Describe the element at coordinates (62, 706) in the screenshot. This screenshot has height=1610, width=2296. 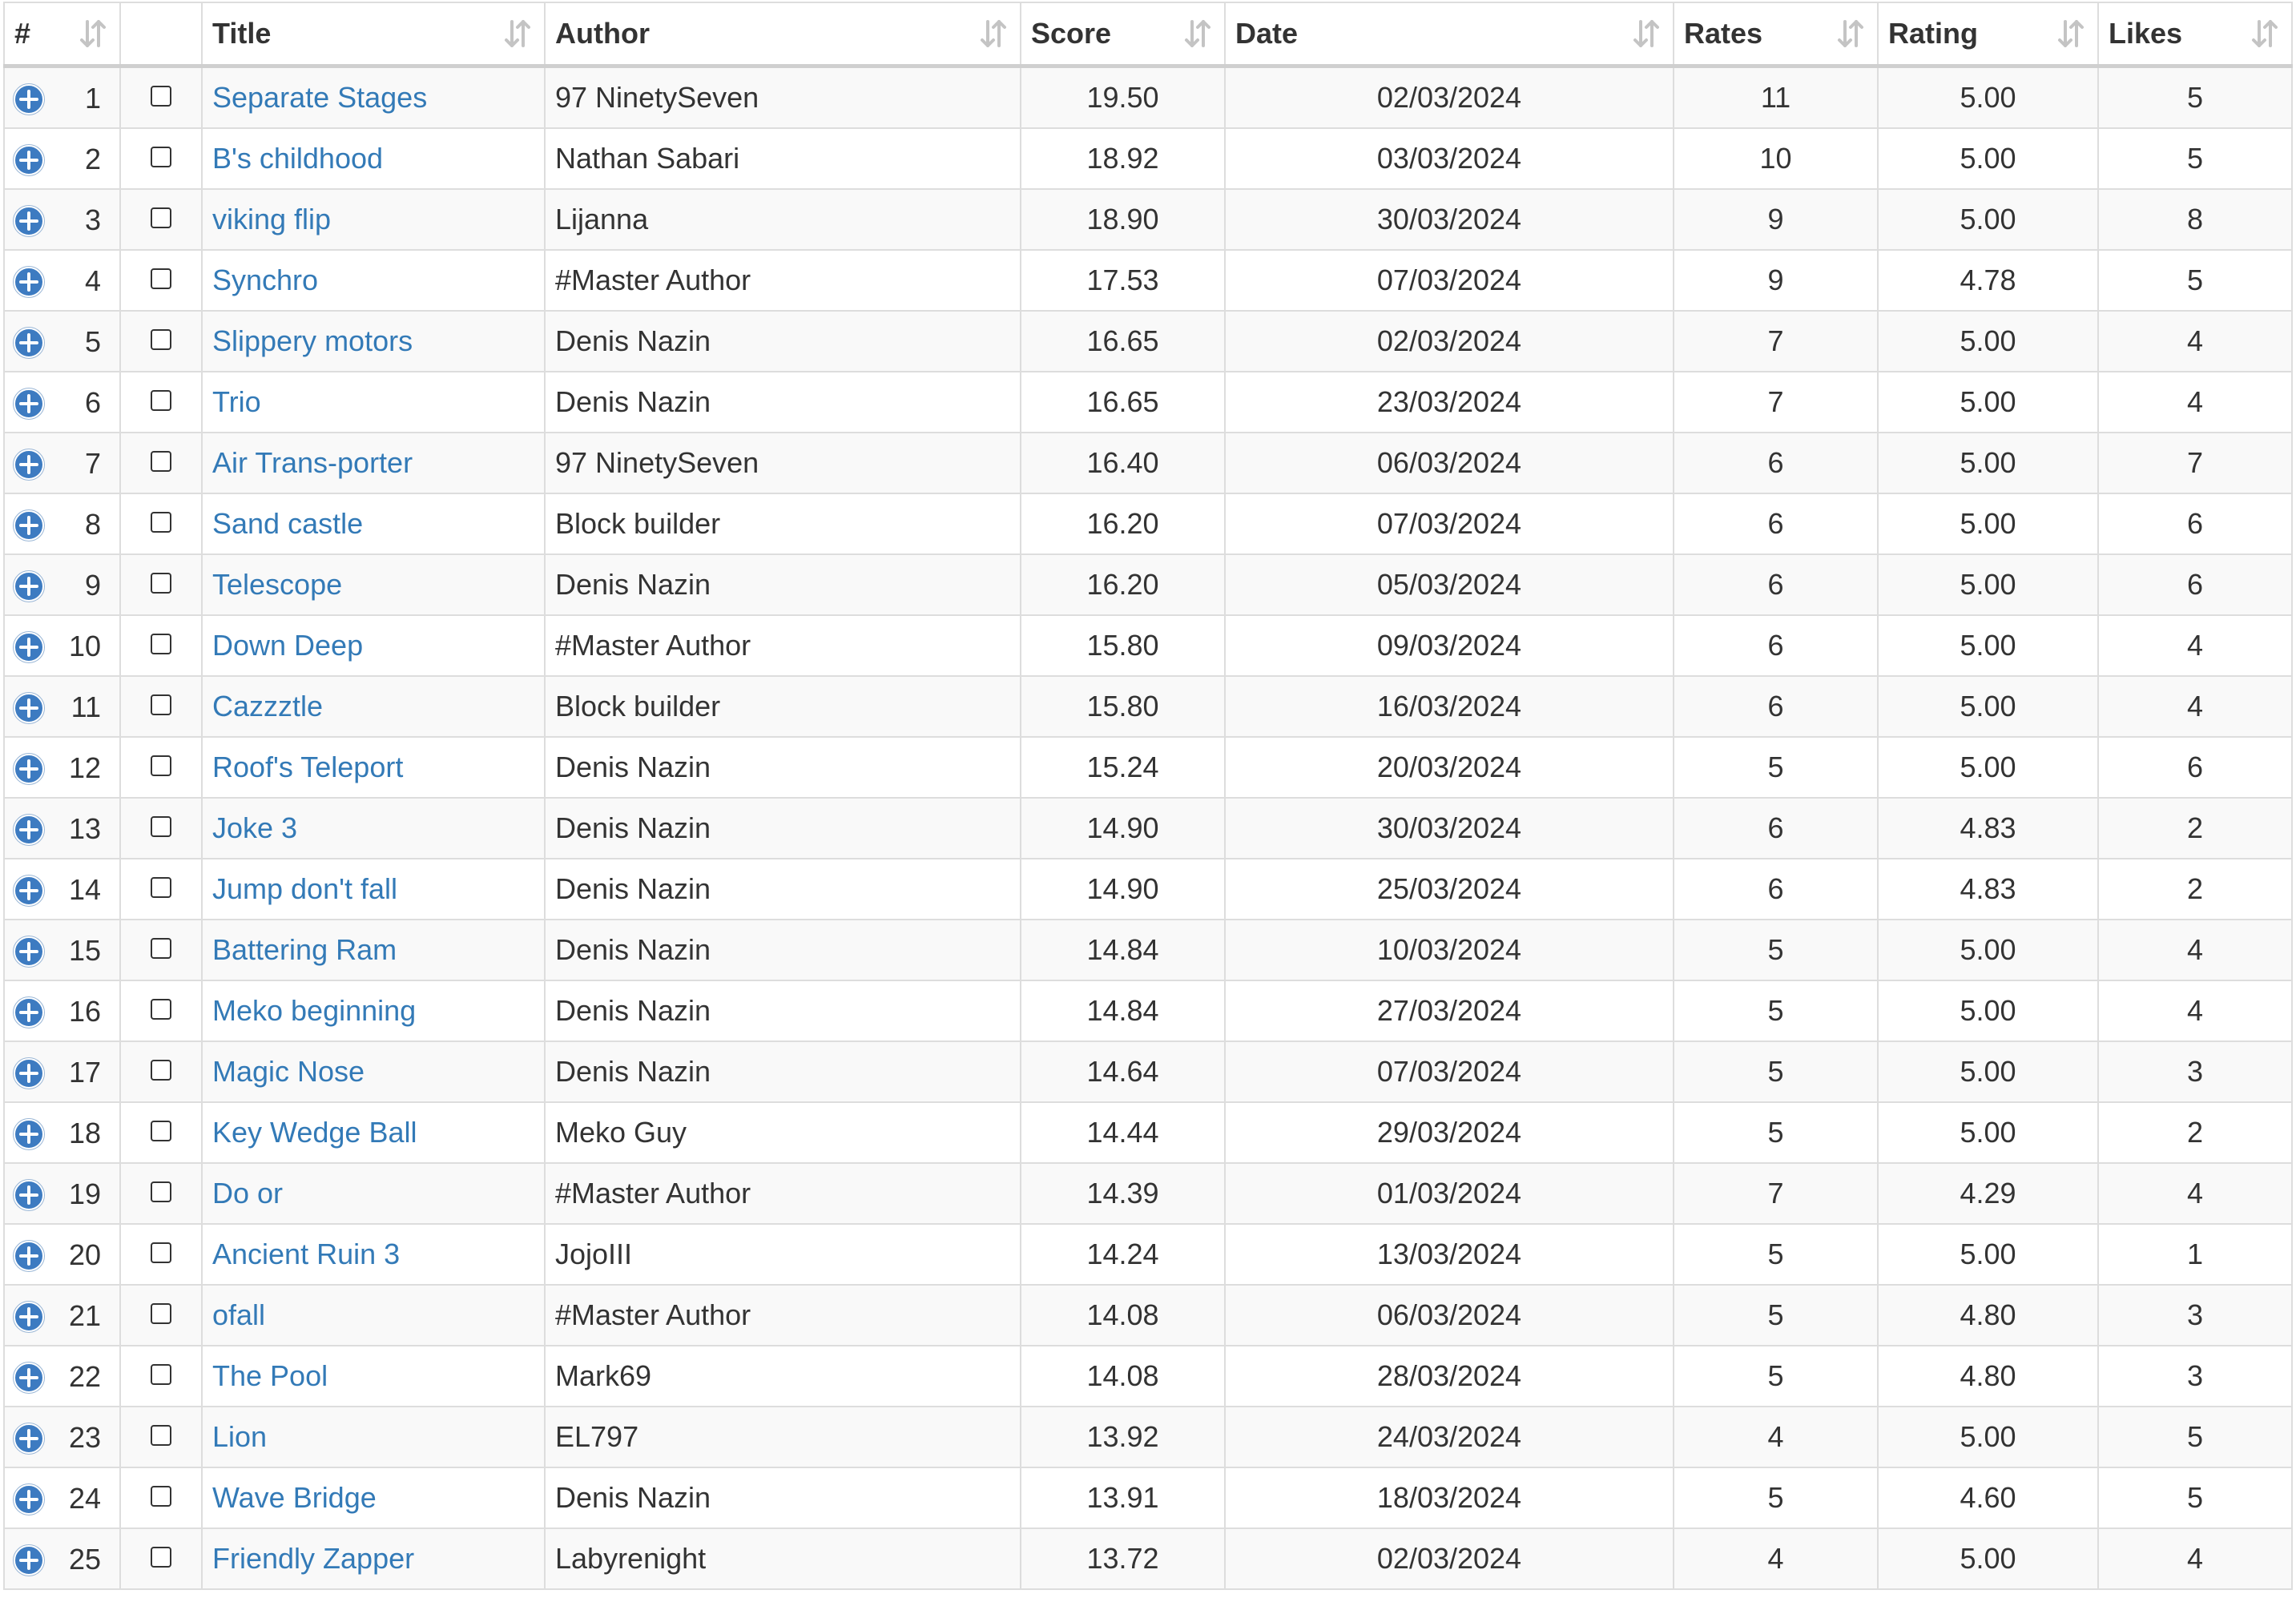
I see `rank-cell: 11` at that location.